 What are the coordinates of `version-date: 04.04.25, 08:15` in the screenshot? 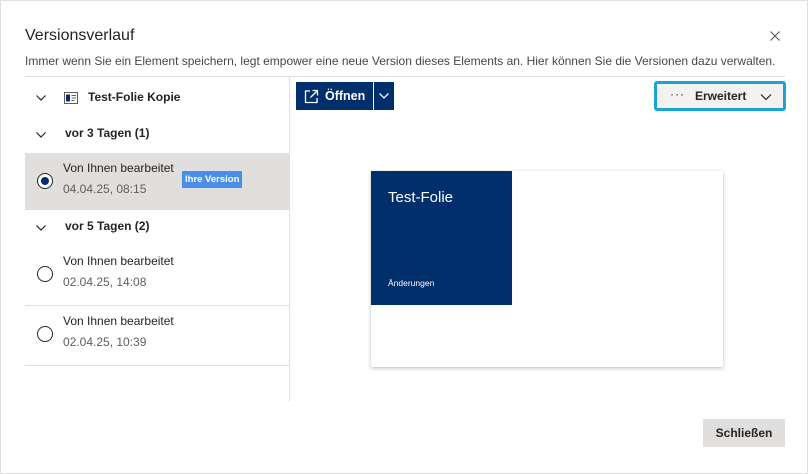 It's located at (105, 189).